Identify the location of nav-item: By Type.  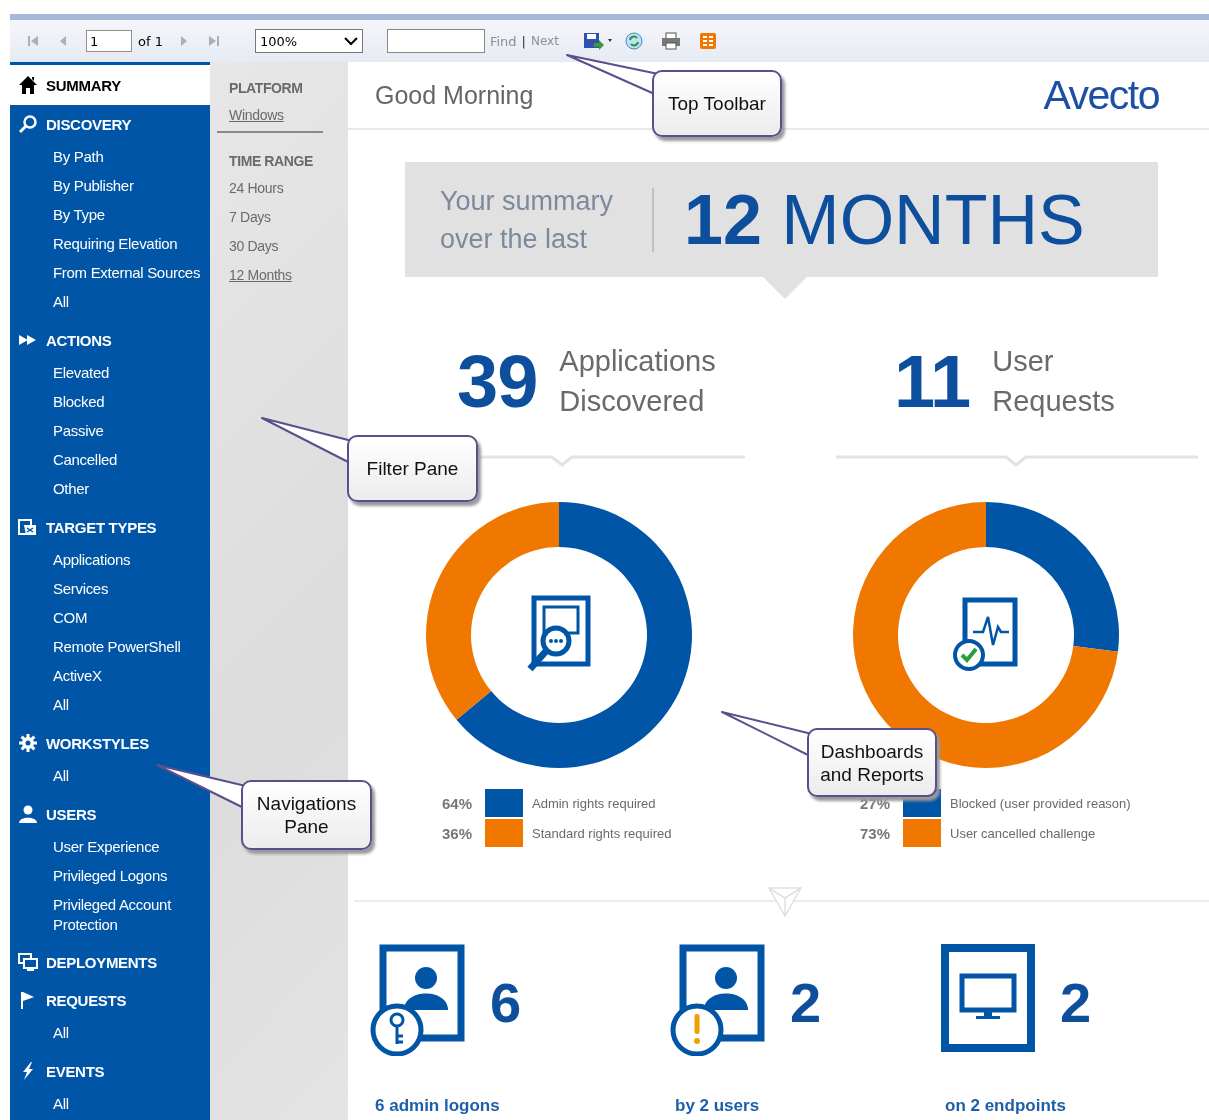
(110, 215).